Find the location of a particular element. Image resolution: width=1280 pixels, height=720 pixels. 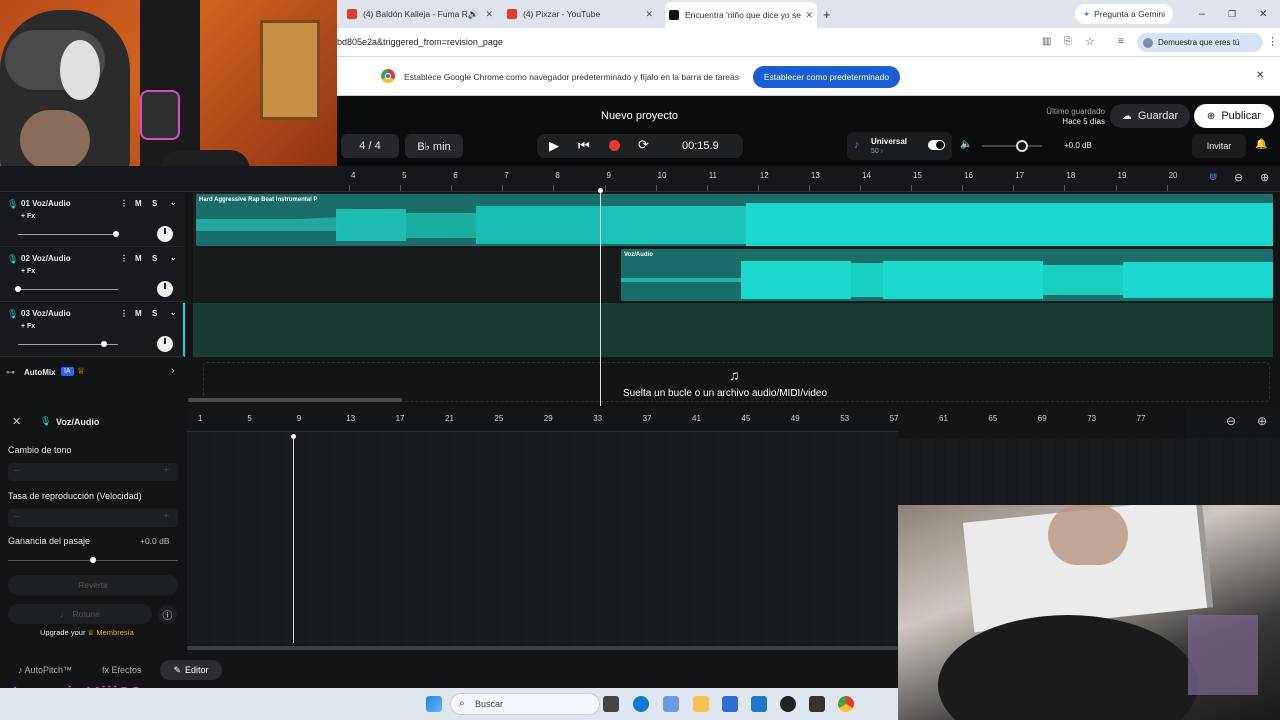

upgrade-link: Upgrade your ♕ Membresía is located at coordinates (87, 632).